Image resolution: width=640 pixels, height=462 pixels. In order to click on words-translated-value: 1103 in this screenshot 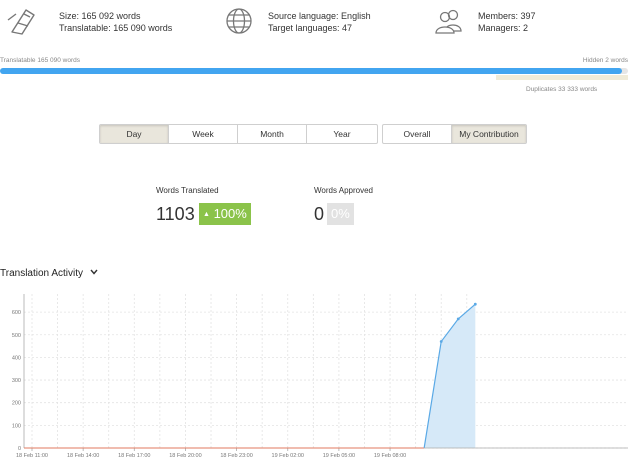, I will do `click(175, 214)`.